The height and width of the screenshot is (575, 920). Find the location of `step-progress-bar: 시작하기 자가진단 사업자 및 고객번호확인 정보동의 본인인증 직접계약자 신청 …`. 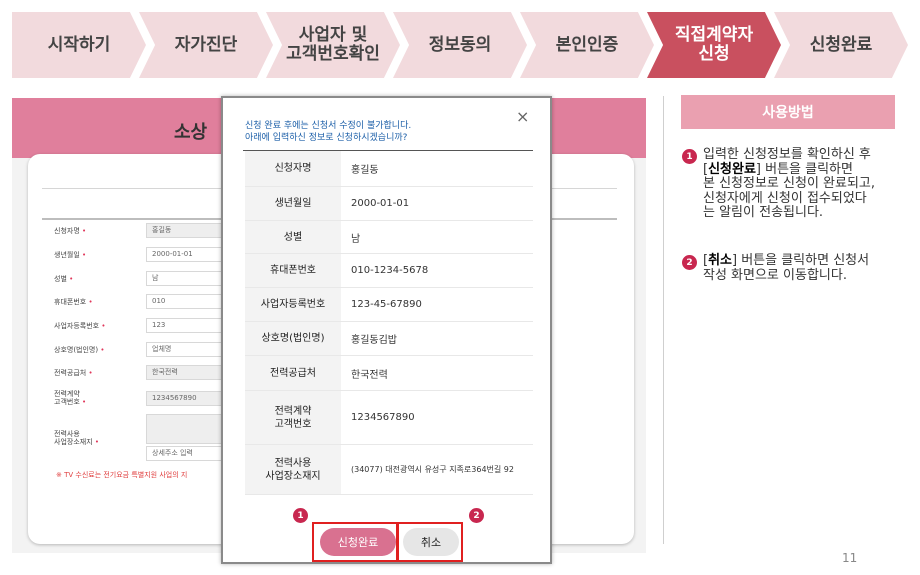

step-progress-bar: 시작하기 자가진단 사업자 및 고객번호확인 정보동의 본인인증 직접계약자 신청 … is located at coordinates (461, 45).